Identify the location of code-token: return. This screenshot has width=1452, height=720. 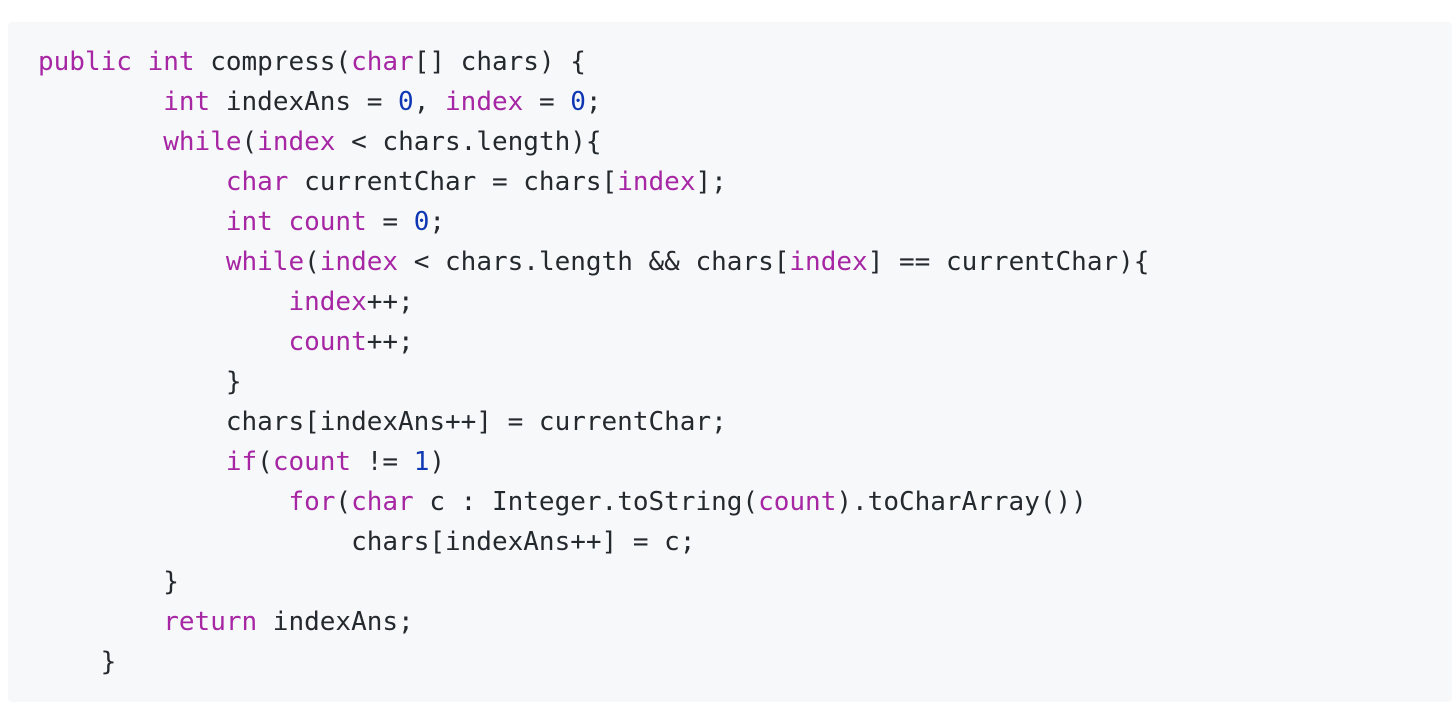
(210, 622).